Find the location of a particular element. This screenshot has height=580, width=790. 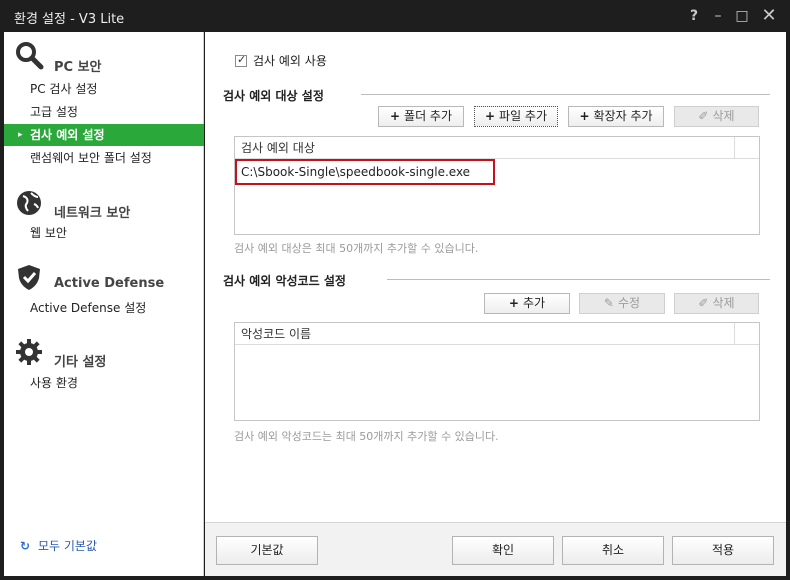

button-label: 확장자 추가 is located at coordinates (623, 116).